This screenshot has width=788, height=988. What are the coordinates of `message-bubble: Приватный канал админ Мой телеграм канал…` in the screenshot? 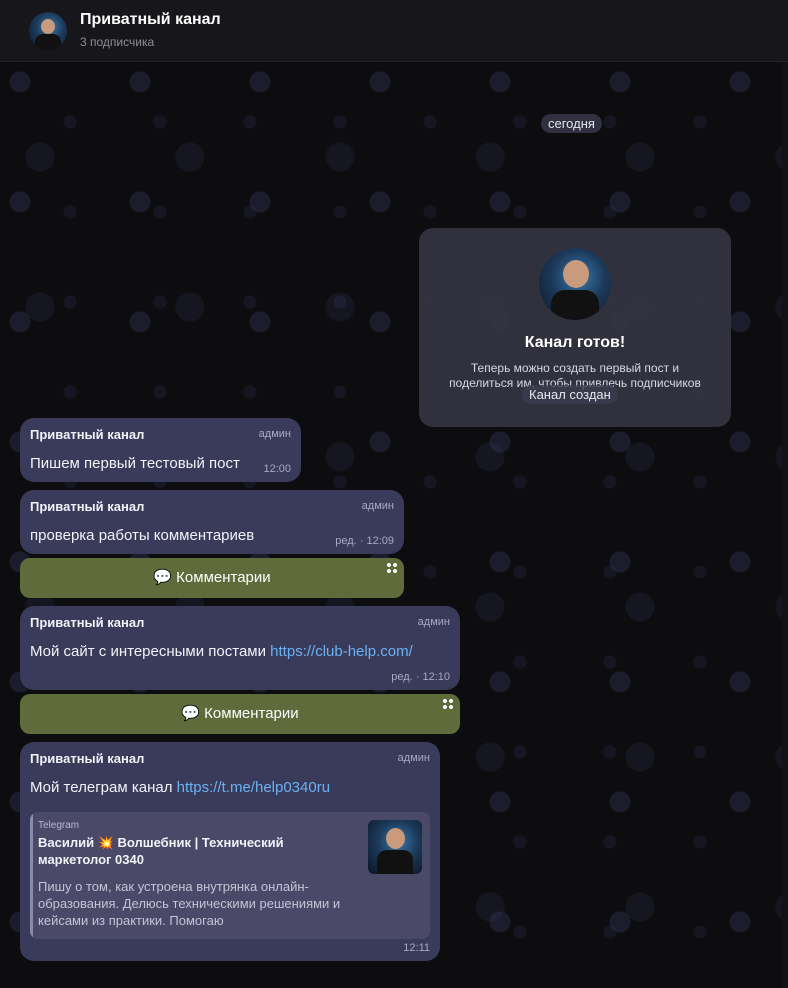 It's located at (230, 851).